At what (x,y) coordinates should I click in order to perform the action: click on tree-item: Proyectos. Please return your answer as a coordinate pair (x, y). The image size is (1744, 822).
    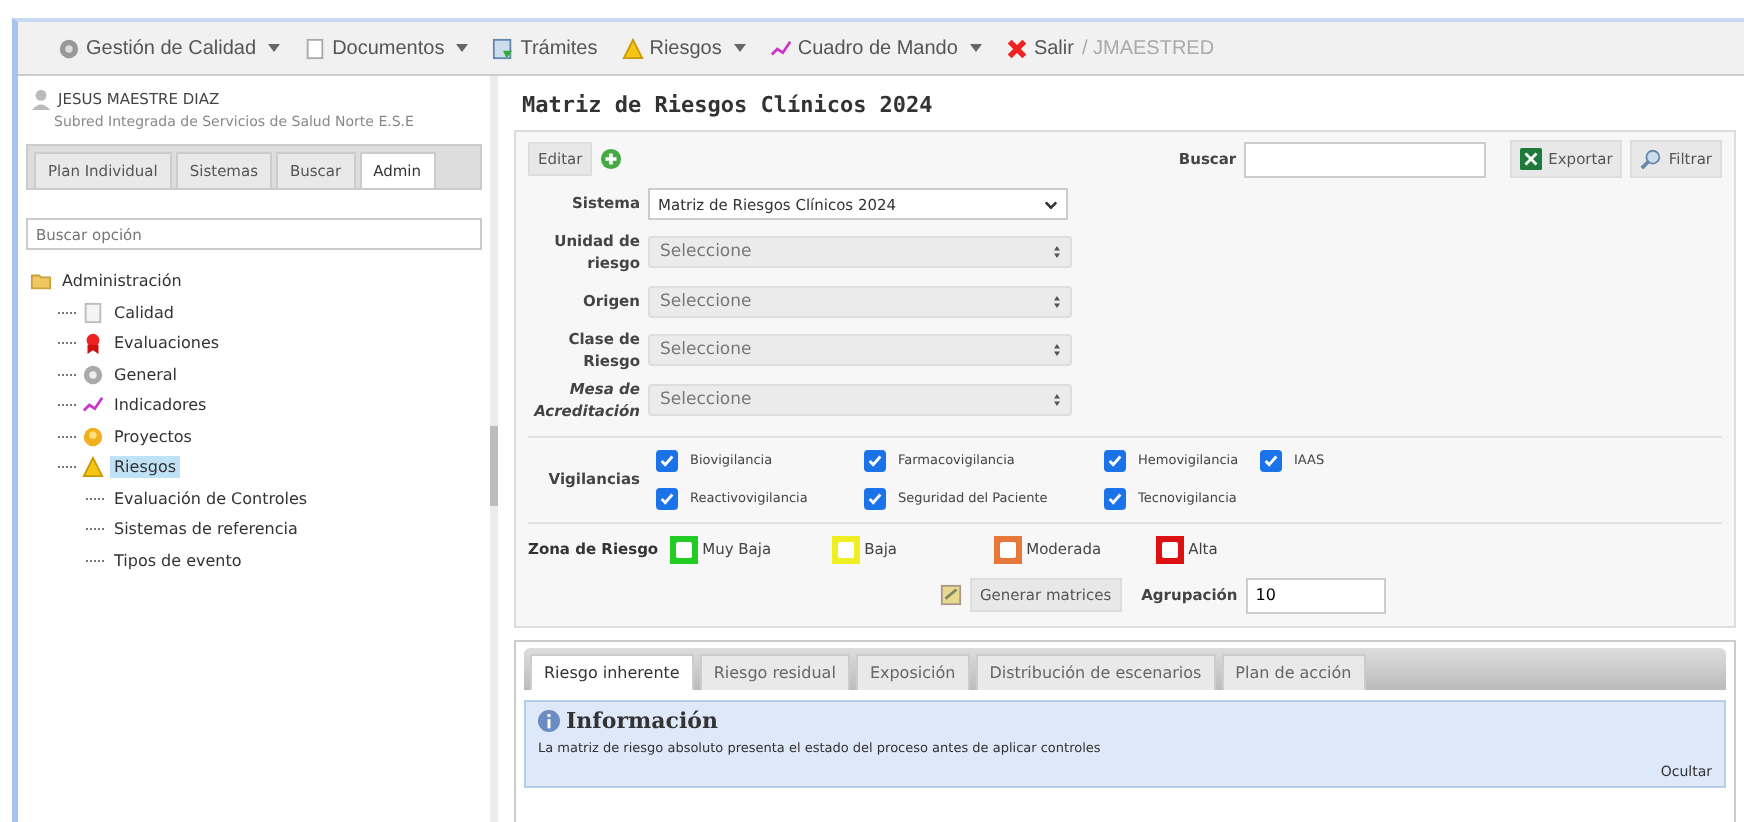
    Looking at the image, I should click on (153, 436).